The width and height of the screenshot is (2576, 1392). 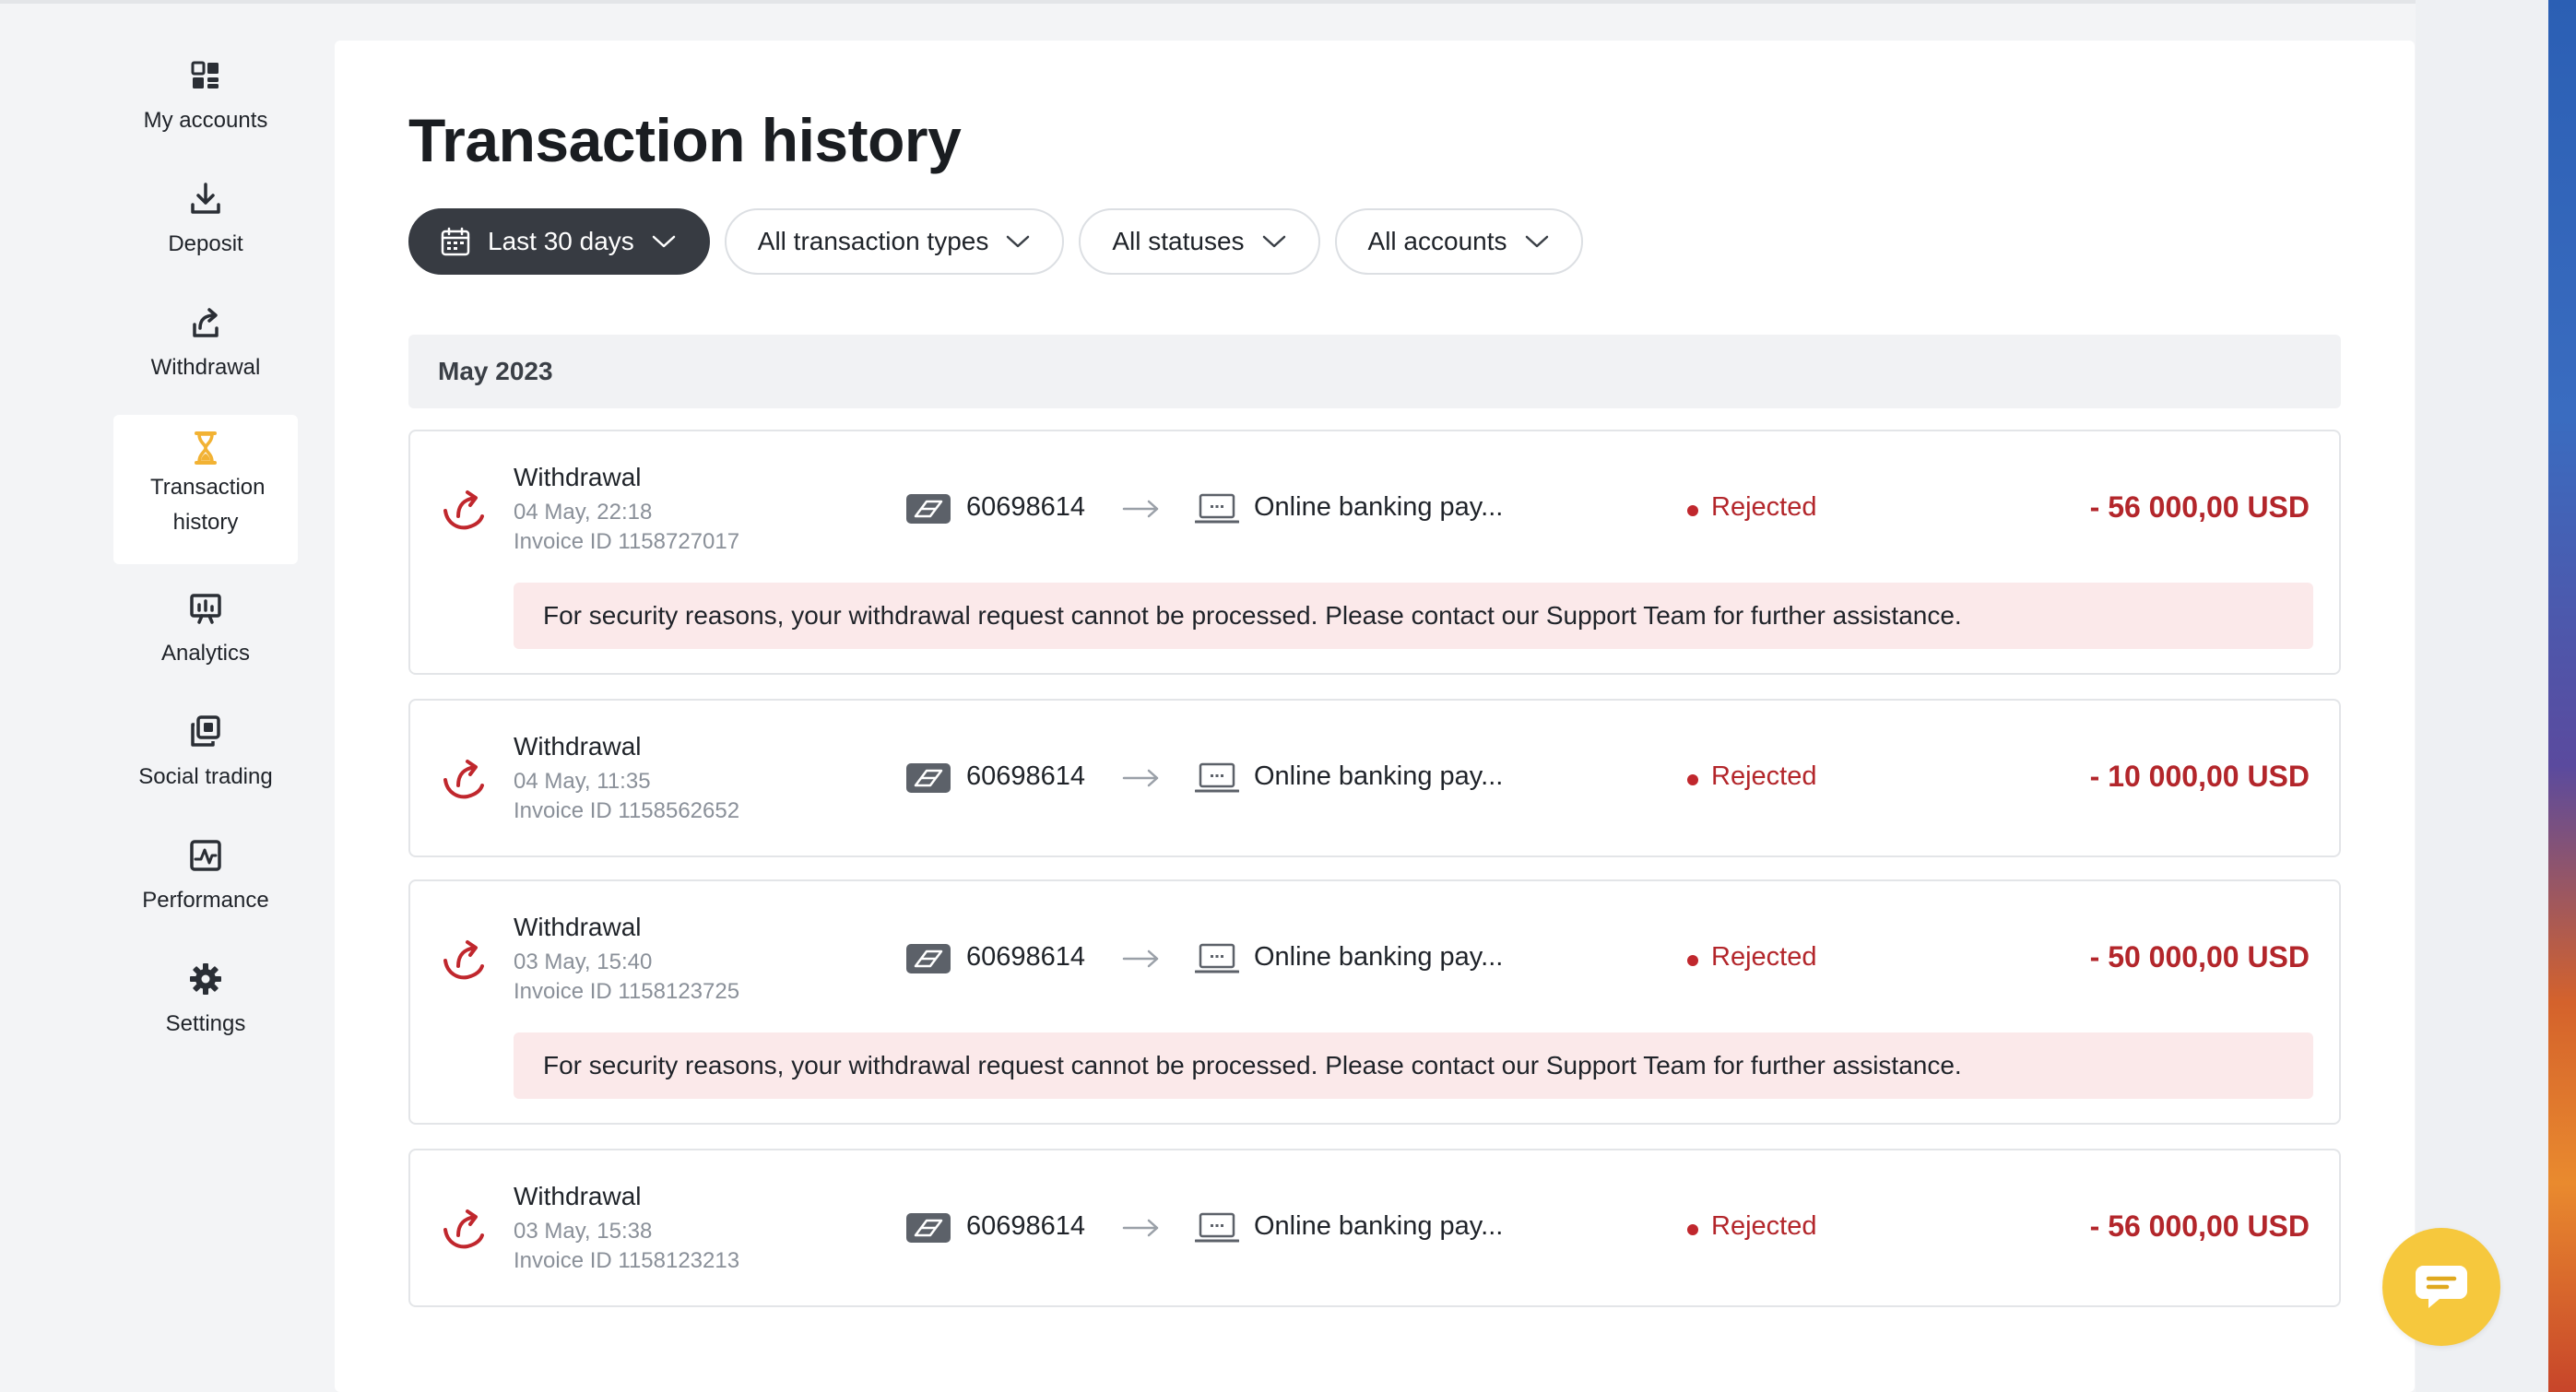 I want to click on transaction-invoice-id: Invoice ID 1158727017, so click(x=627, y=542).